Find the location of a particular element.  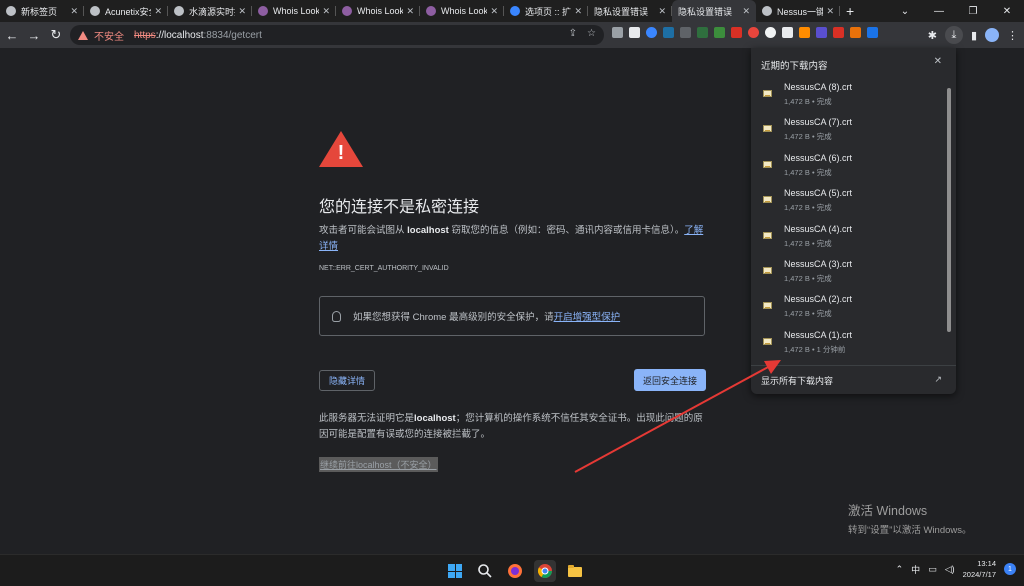

chrome-button is located at coordinates (545, 571).